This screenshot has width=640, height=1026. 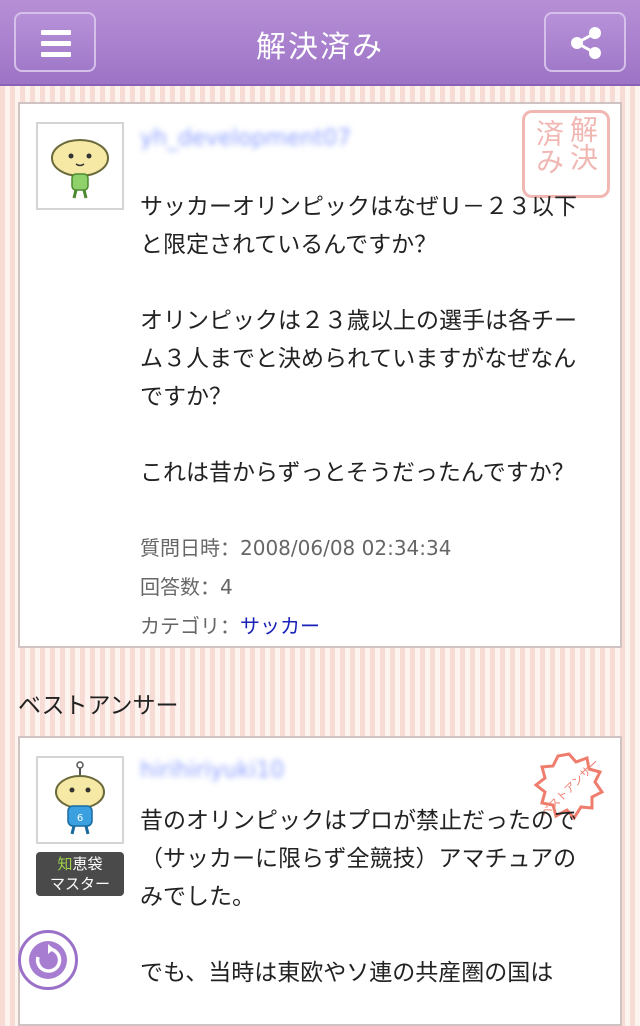 What do you see at coordinates (79, 884) in the screenshot?
I see `badge-line2: マスター` at bounding box center [79, 884].